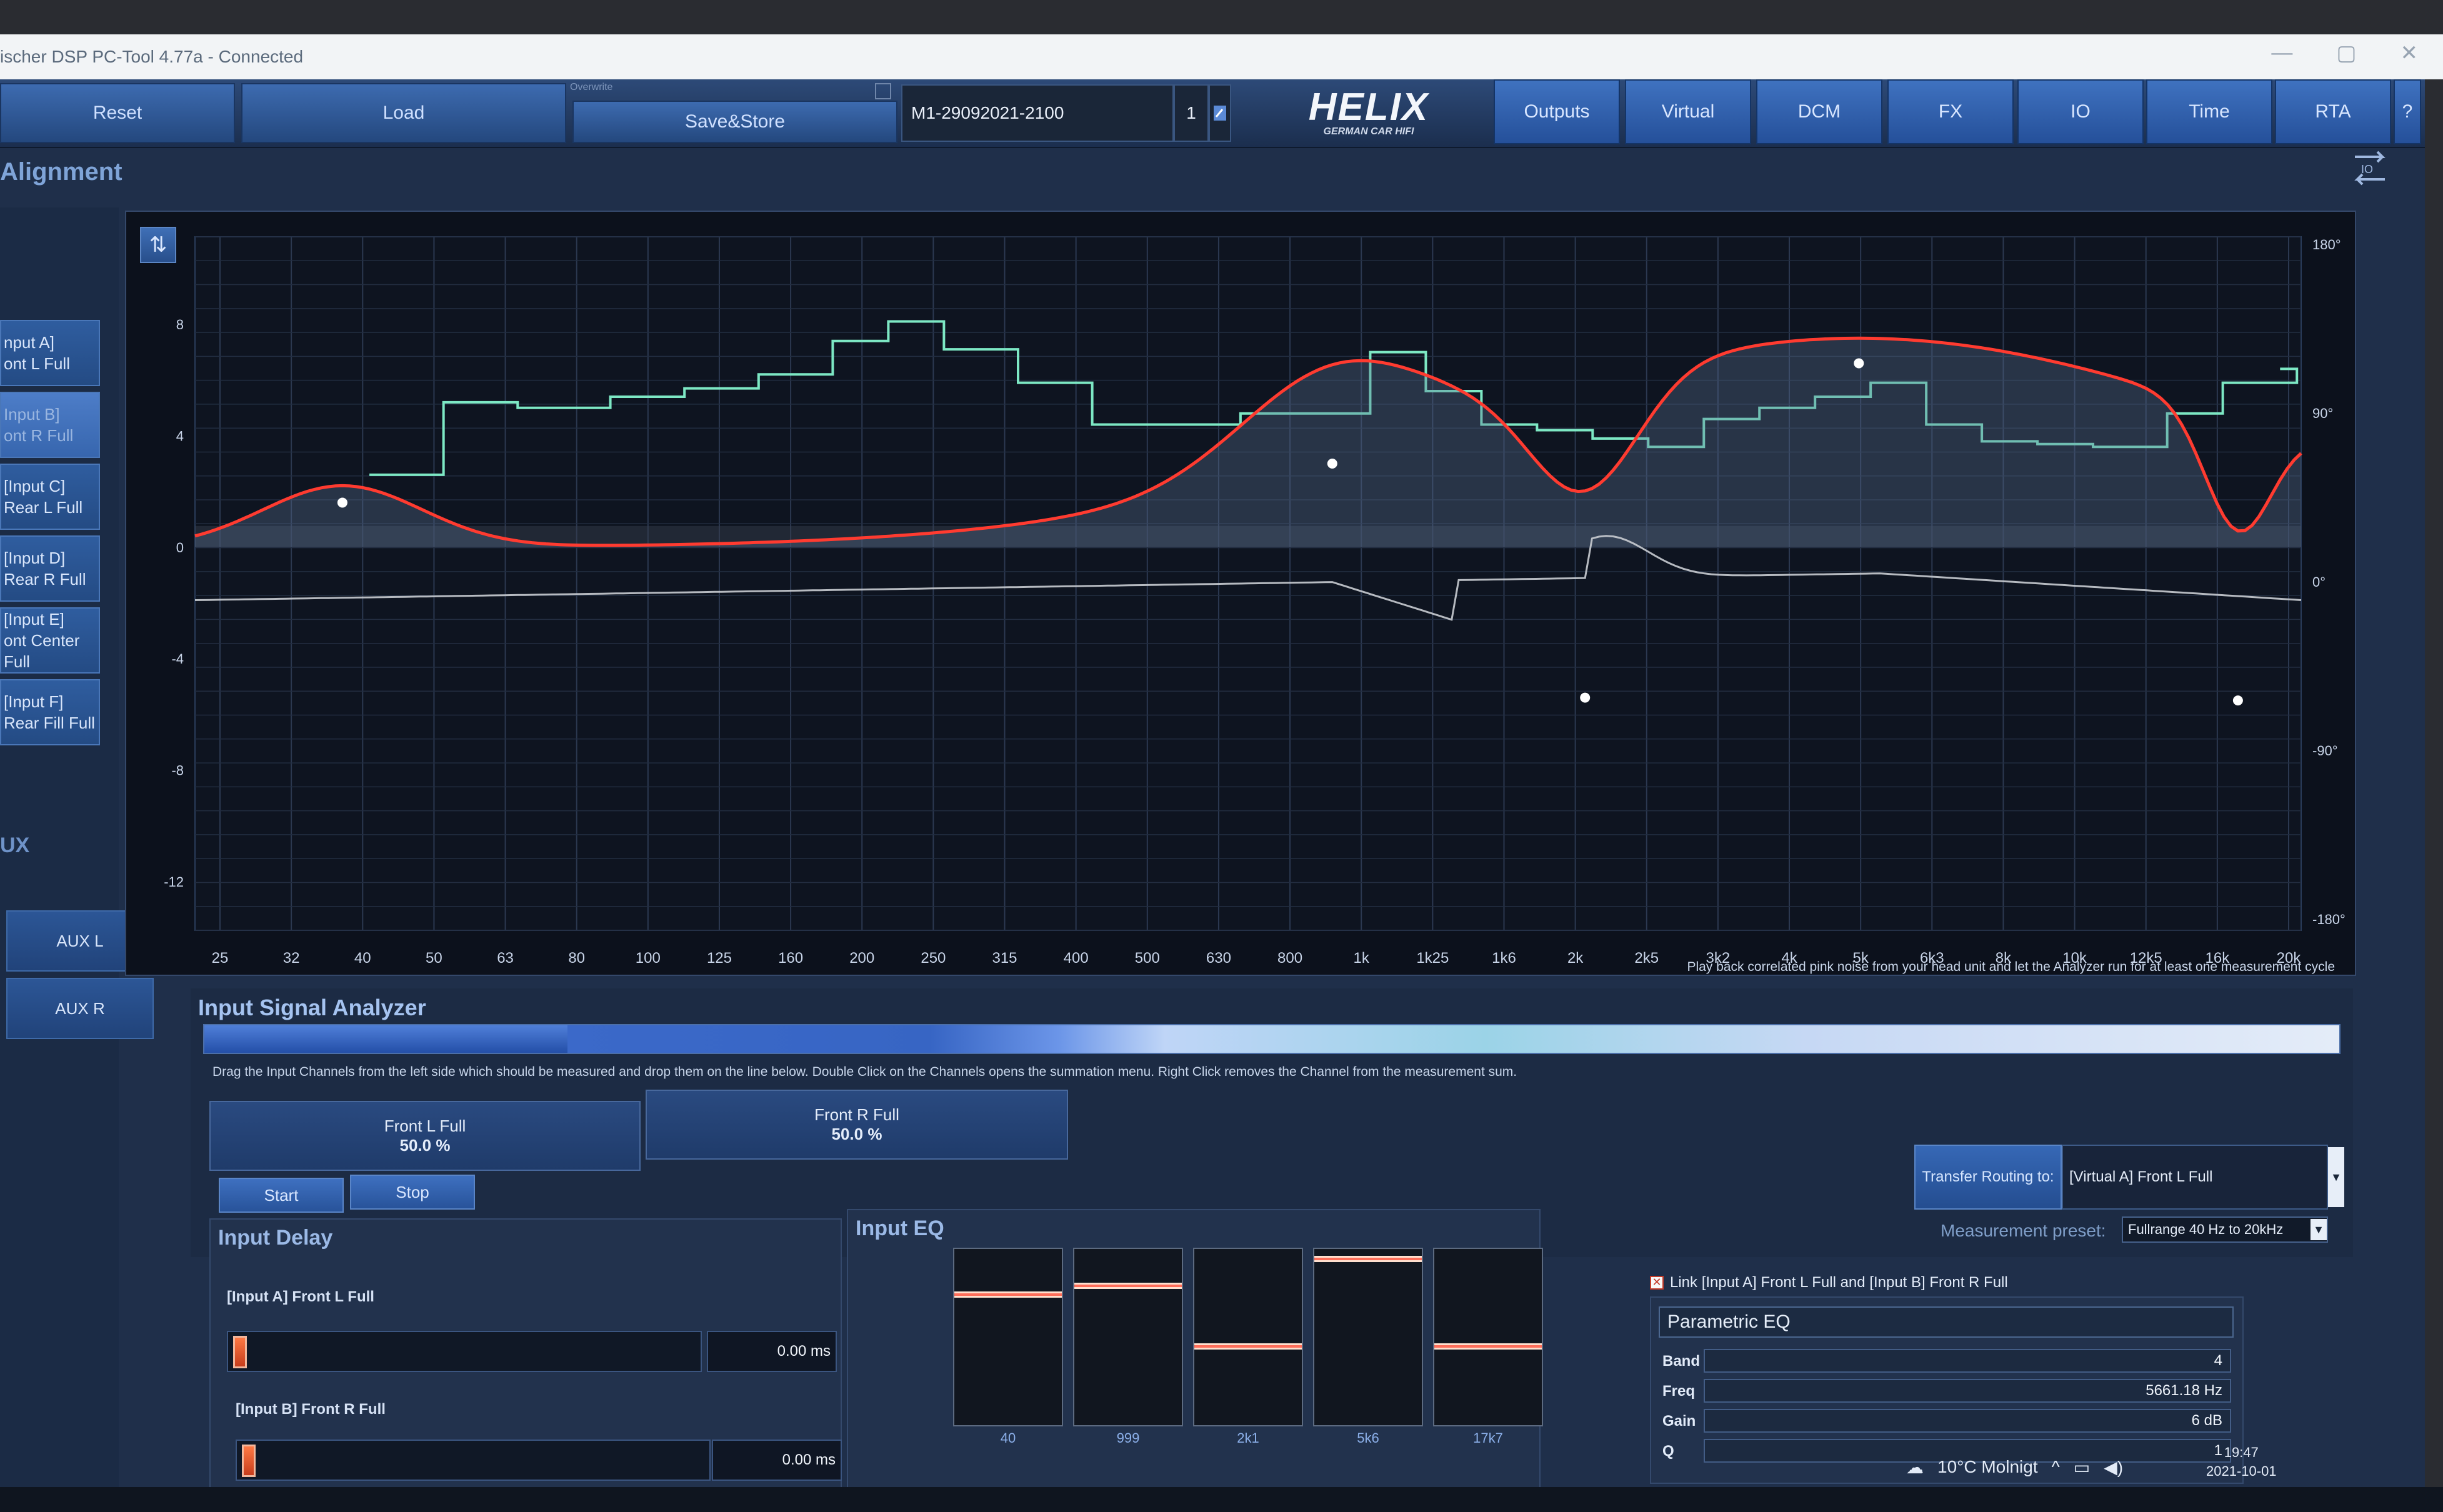 Image resolution: width=2443 pixels, height=1512 pixels. What do you see at coordinates (342, 502) in the screenshot?
I see `eq-band-point` at bounding box center [342, 502].